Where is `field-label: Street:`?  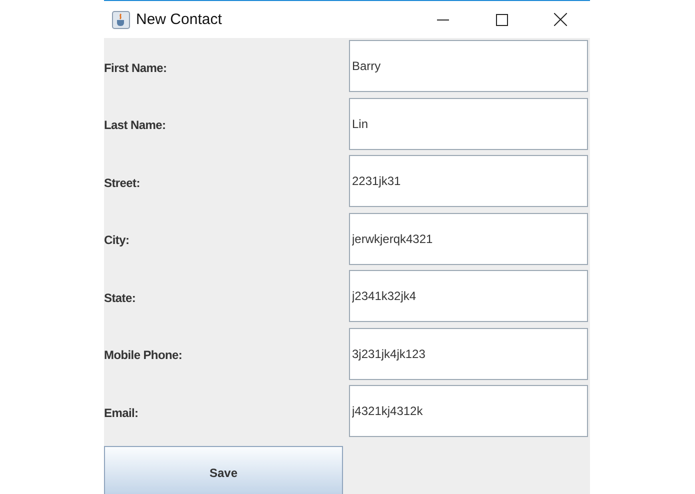
field-label: Street: is located at coordinates (122, 183).